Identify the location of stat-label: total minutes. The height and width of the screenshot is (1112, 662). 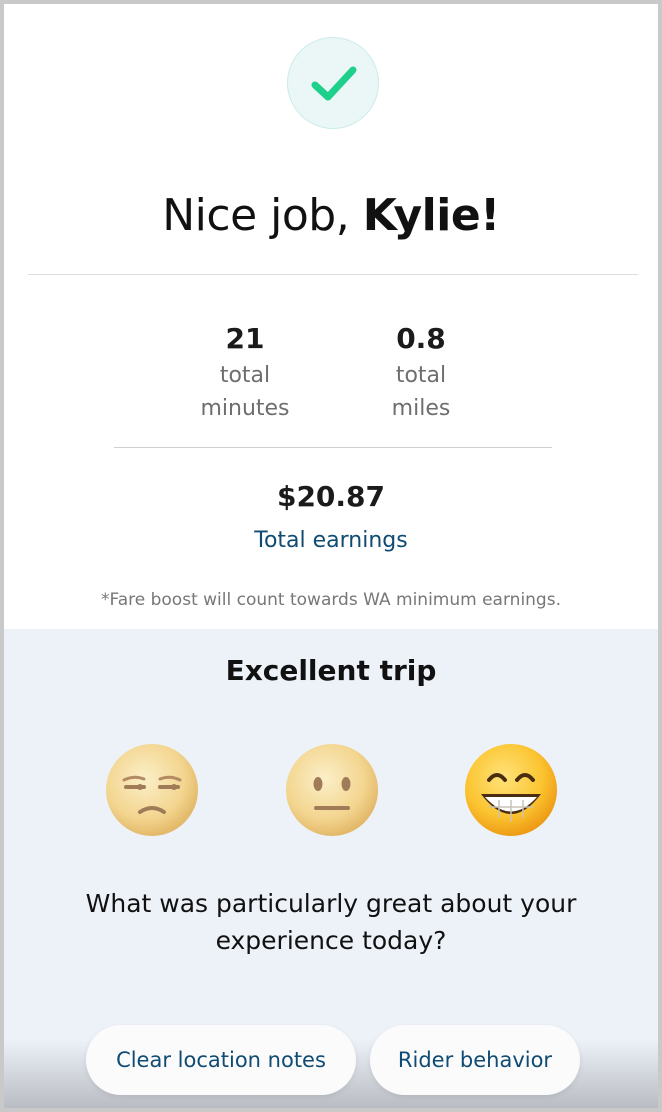
(245, 392).